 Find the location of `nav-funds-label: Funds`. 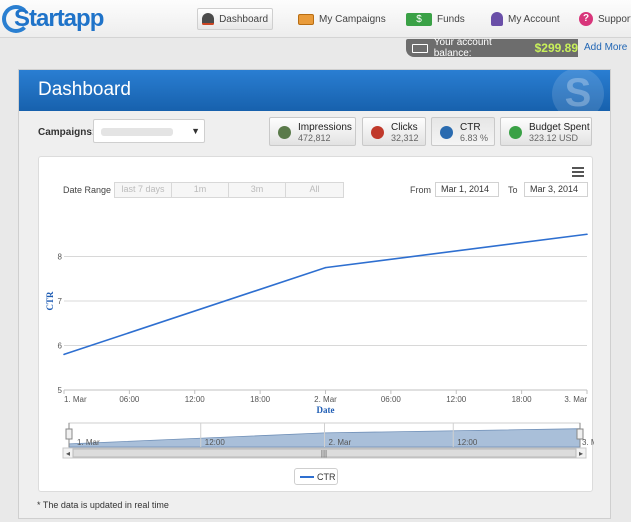

nav-funds-label: Funds is located at coordinates (451, 19).